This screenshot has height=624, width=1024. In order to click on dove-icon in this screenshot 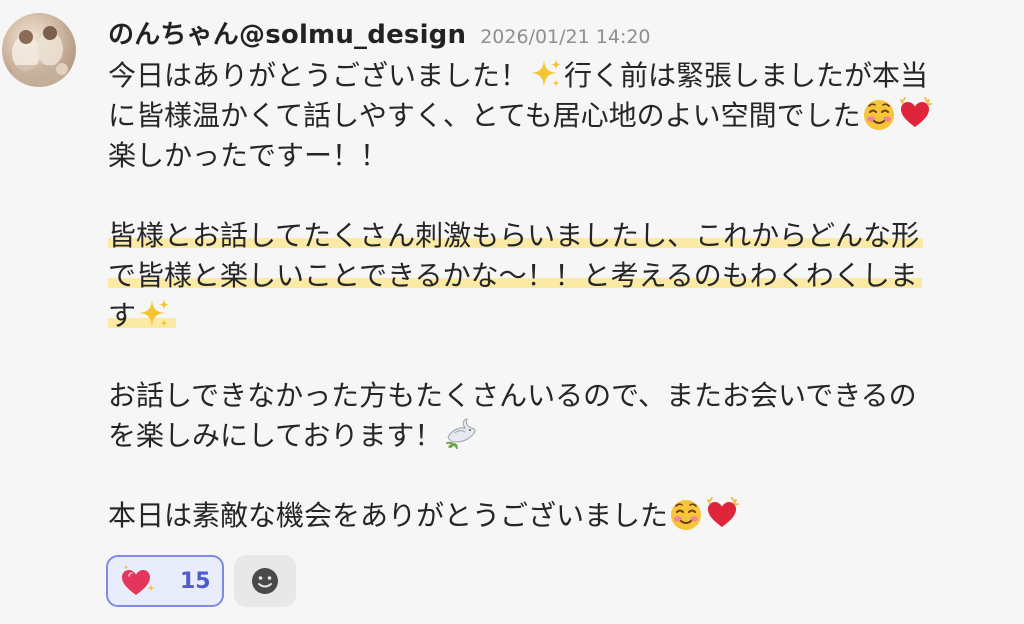, I will do `click(460, 434)`.